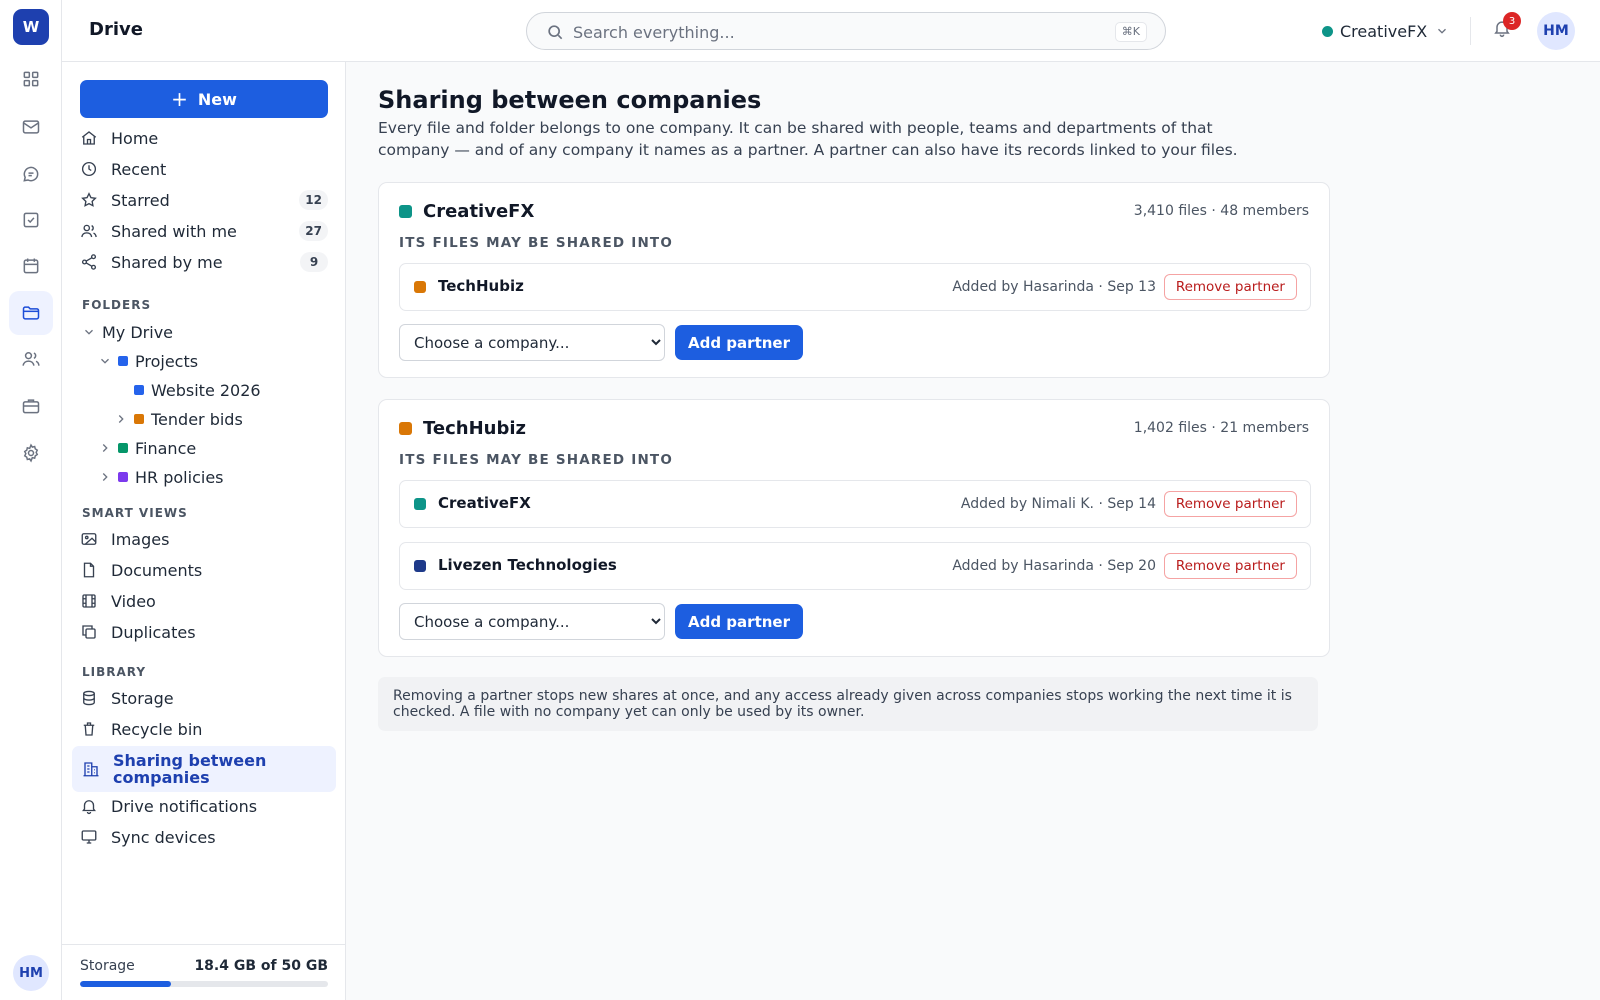  What do you see at coordinates (117, 305) in the screenshot?
I see `folders-section-label: FOLDERS` at bounding box center [117, 305].